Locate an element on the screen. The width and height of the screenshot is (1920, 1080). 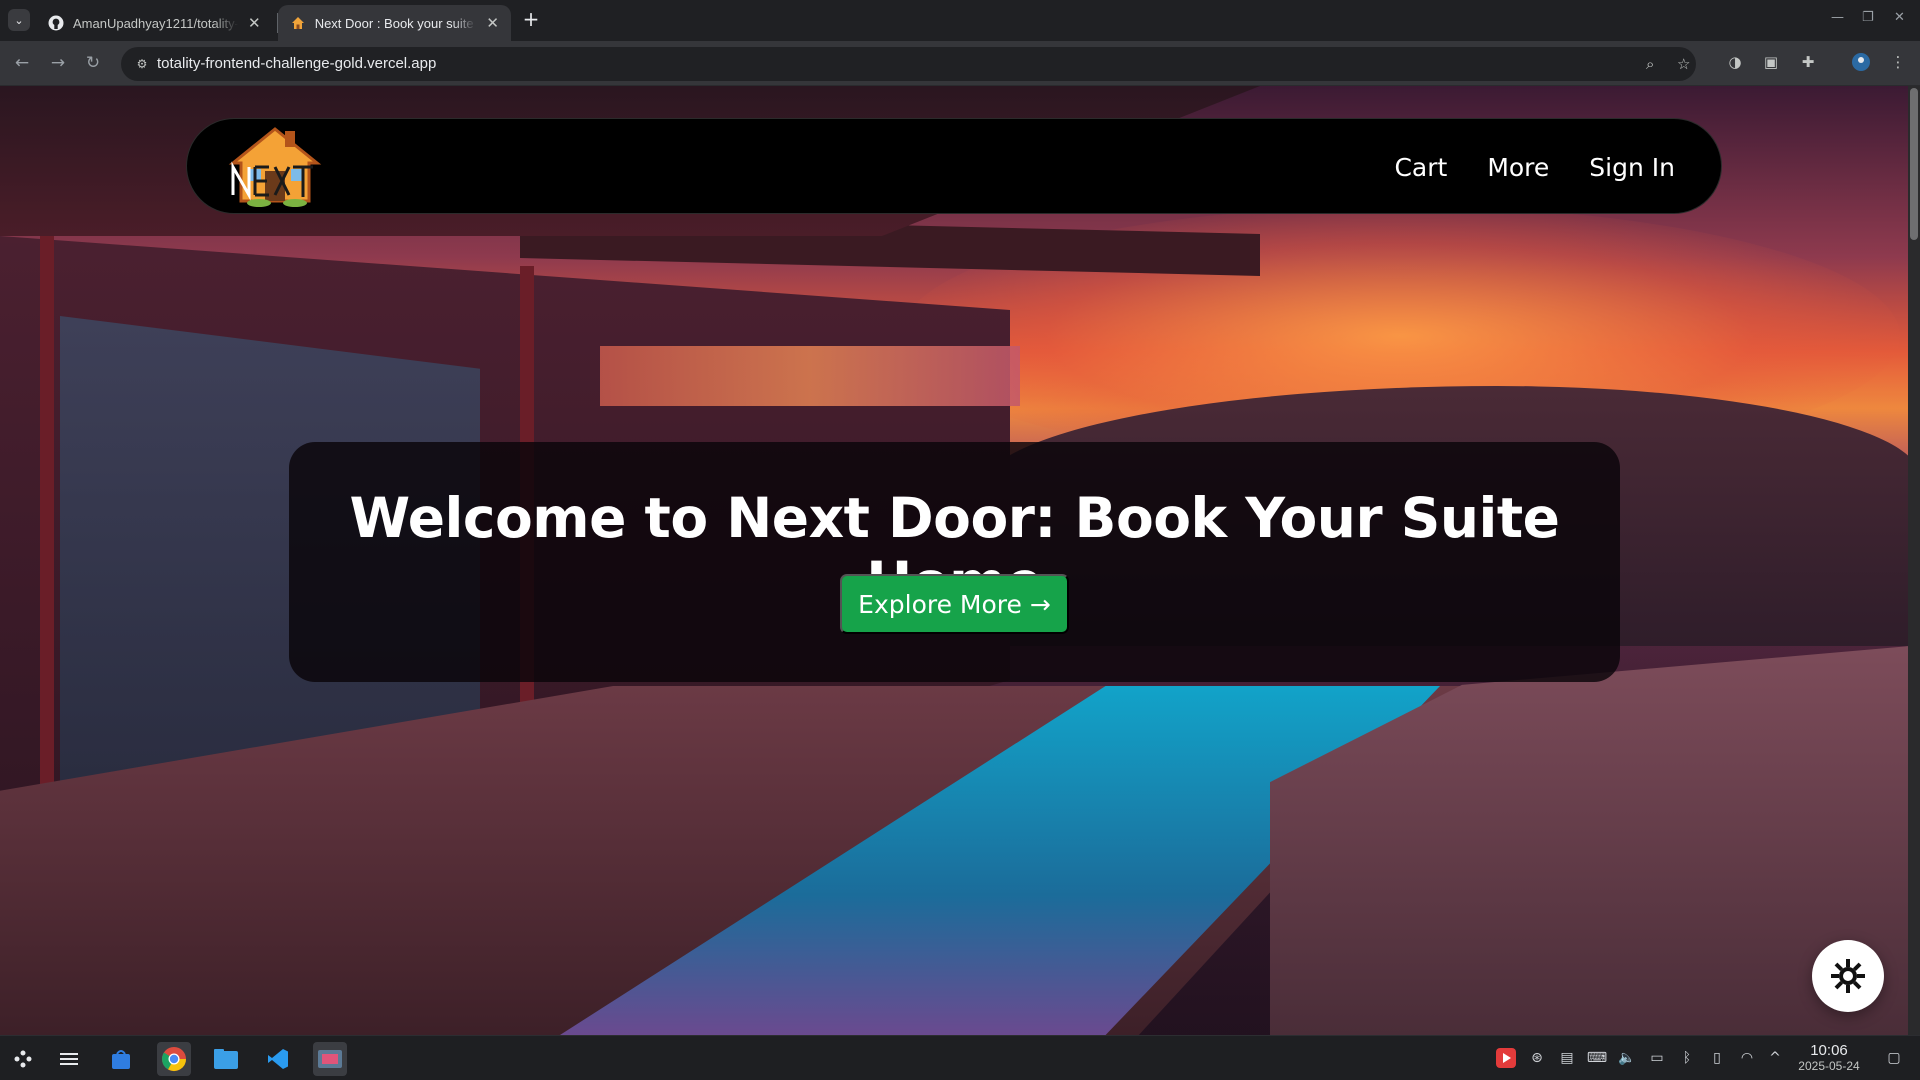
nav-cart-link: Cart is located at coordinates (1420, 167).